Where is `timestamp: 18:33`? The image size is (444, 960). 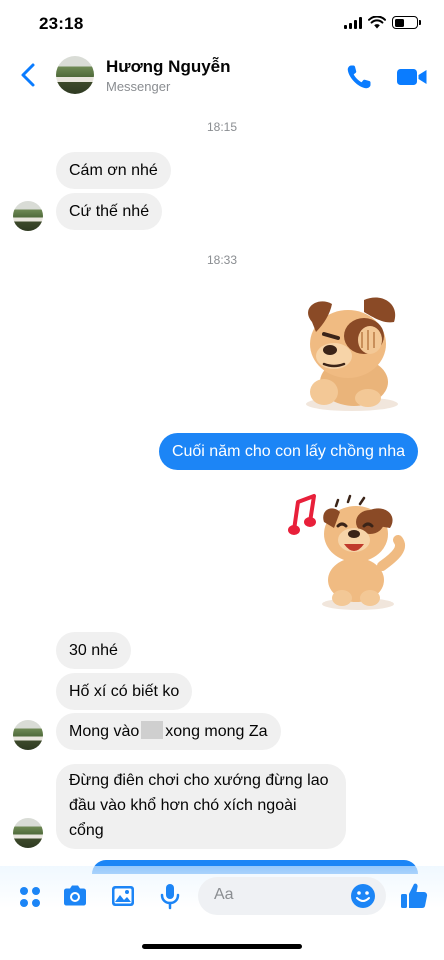 timestamp: 18:33 is located at coordinates (222, 260).